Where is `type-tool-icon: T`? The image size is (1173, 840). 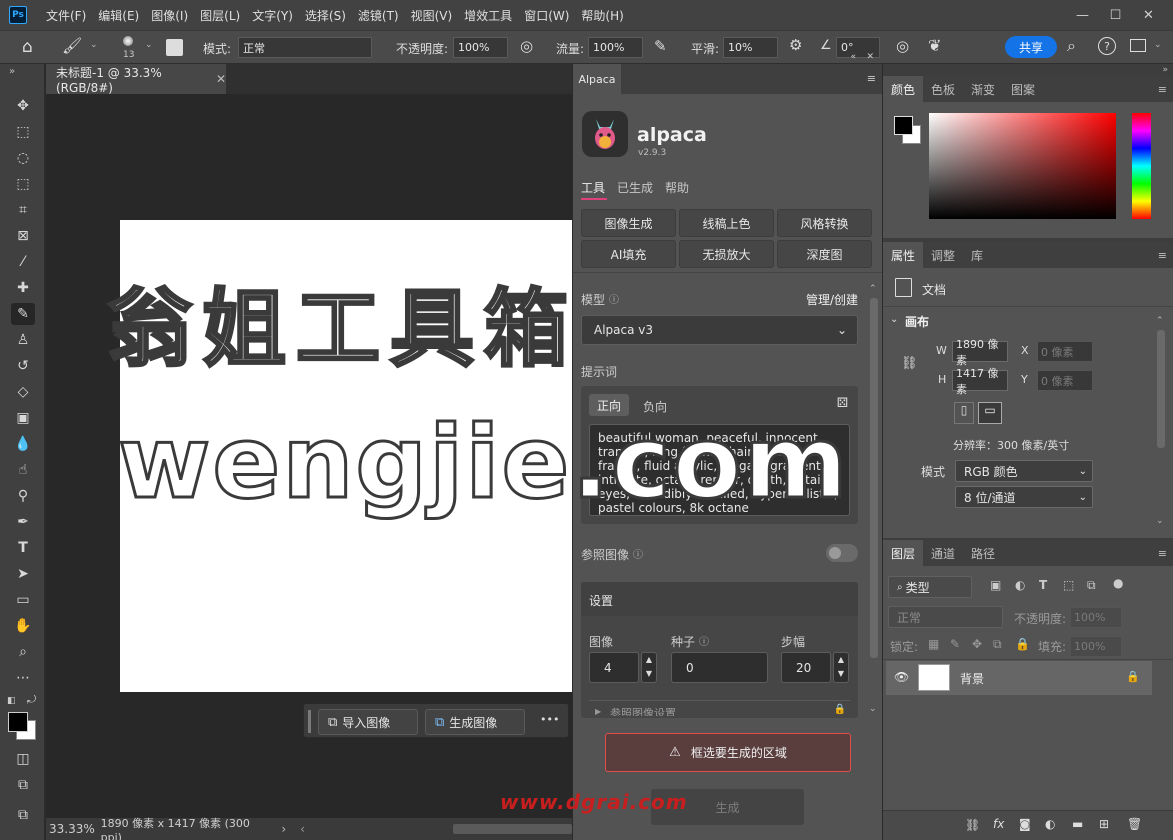
type-tool-icon: T is located at coordinates (23, 548).